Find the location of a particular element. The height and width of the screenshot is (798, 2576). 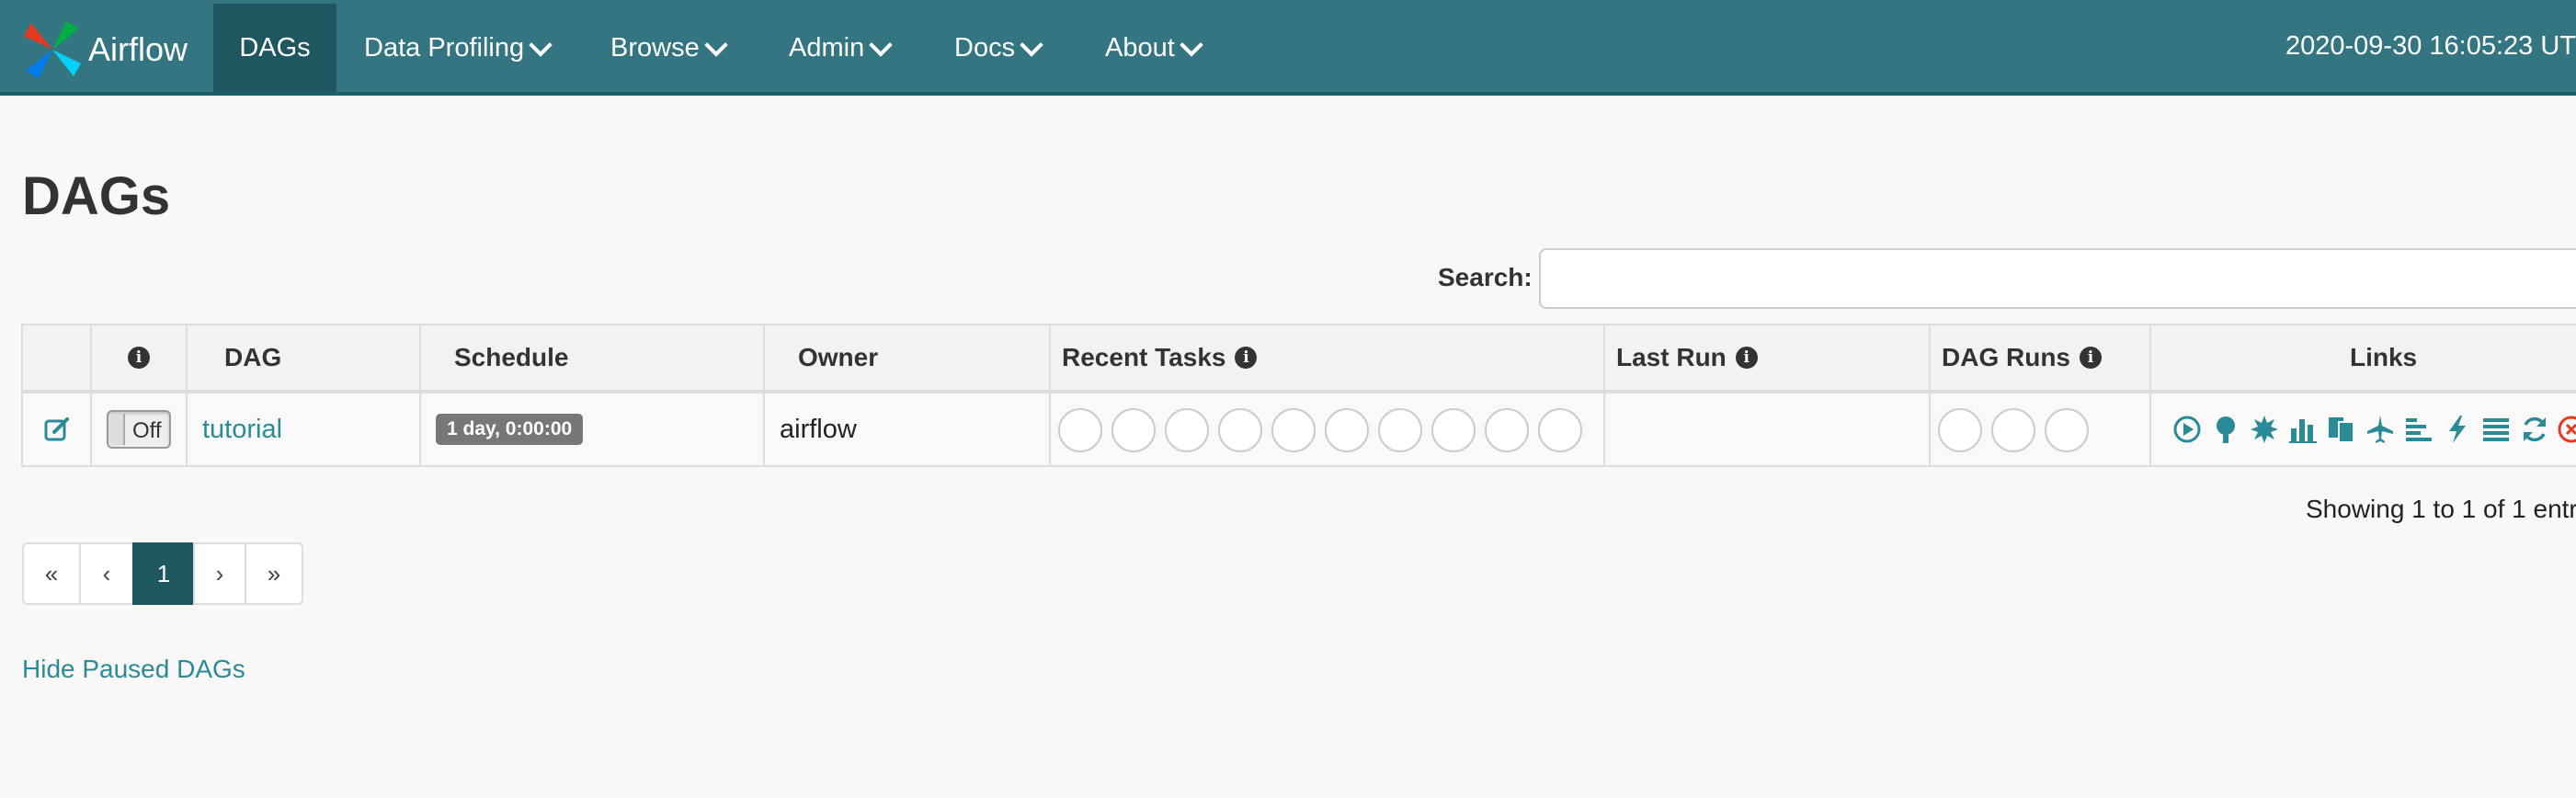

header-owner: Owner is located at coordinates (908, 357).